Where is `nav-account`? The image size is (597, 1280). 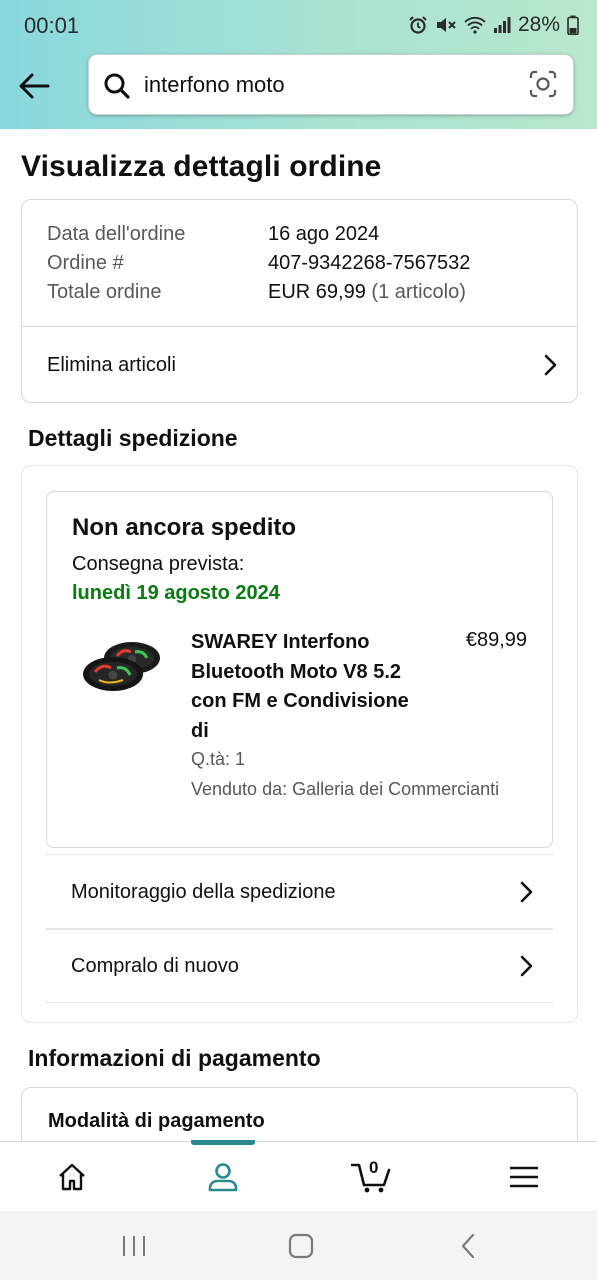 nav-account is located at coordinates (223, 1177).